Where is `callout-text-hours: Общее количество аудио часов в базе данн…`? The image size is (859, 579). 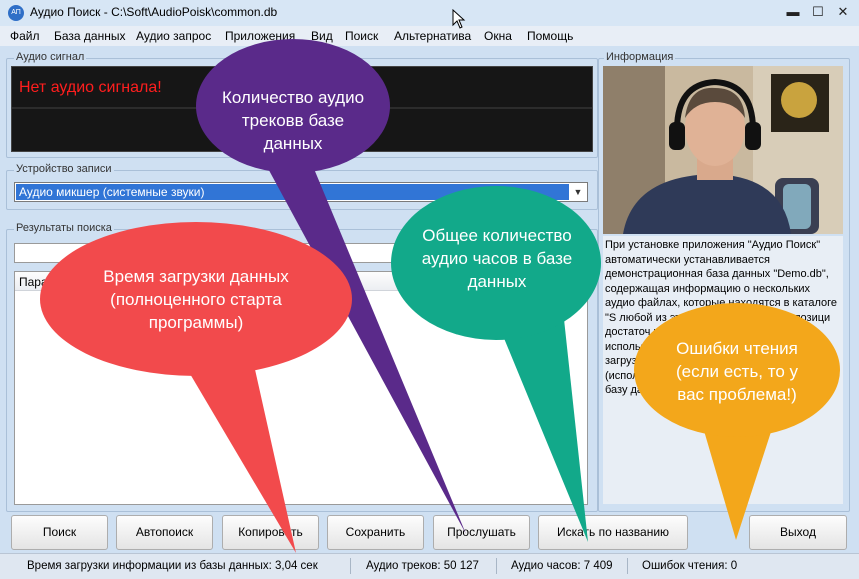
callout-text-hours: Общее количество аудио часов в базе данн… is located at coordinates (497, 258).